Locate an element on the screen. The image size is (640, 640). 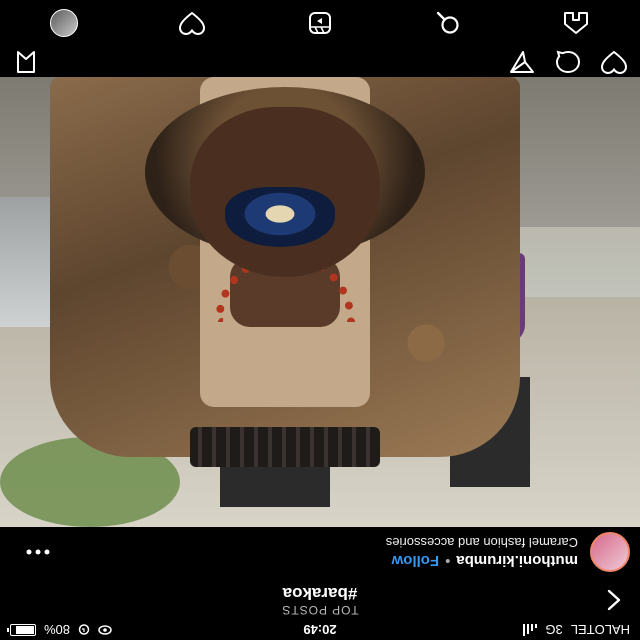
battery-fill is located at coordinates (25, 630).